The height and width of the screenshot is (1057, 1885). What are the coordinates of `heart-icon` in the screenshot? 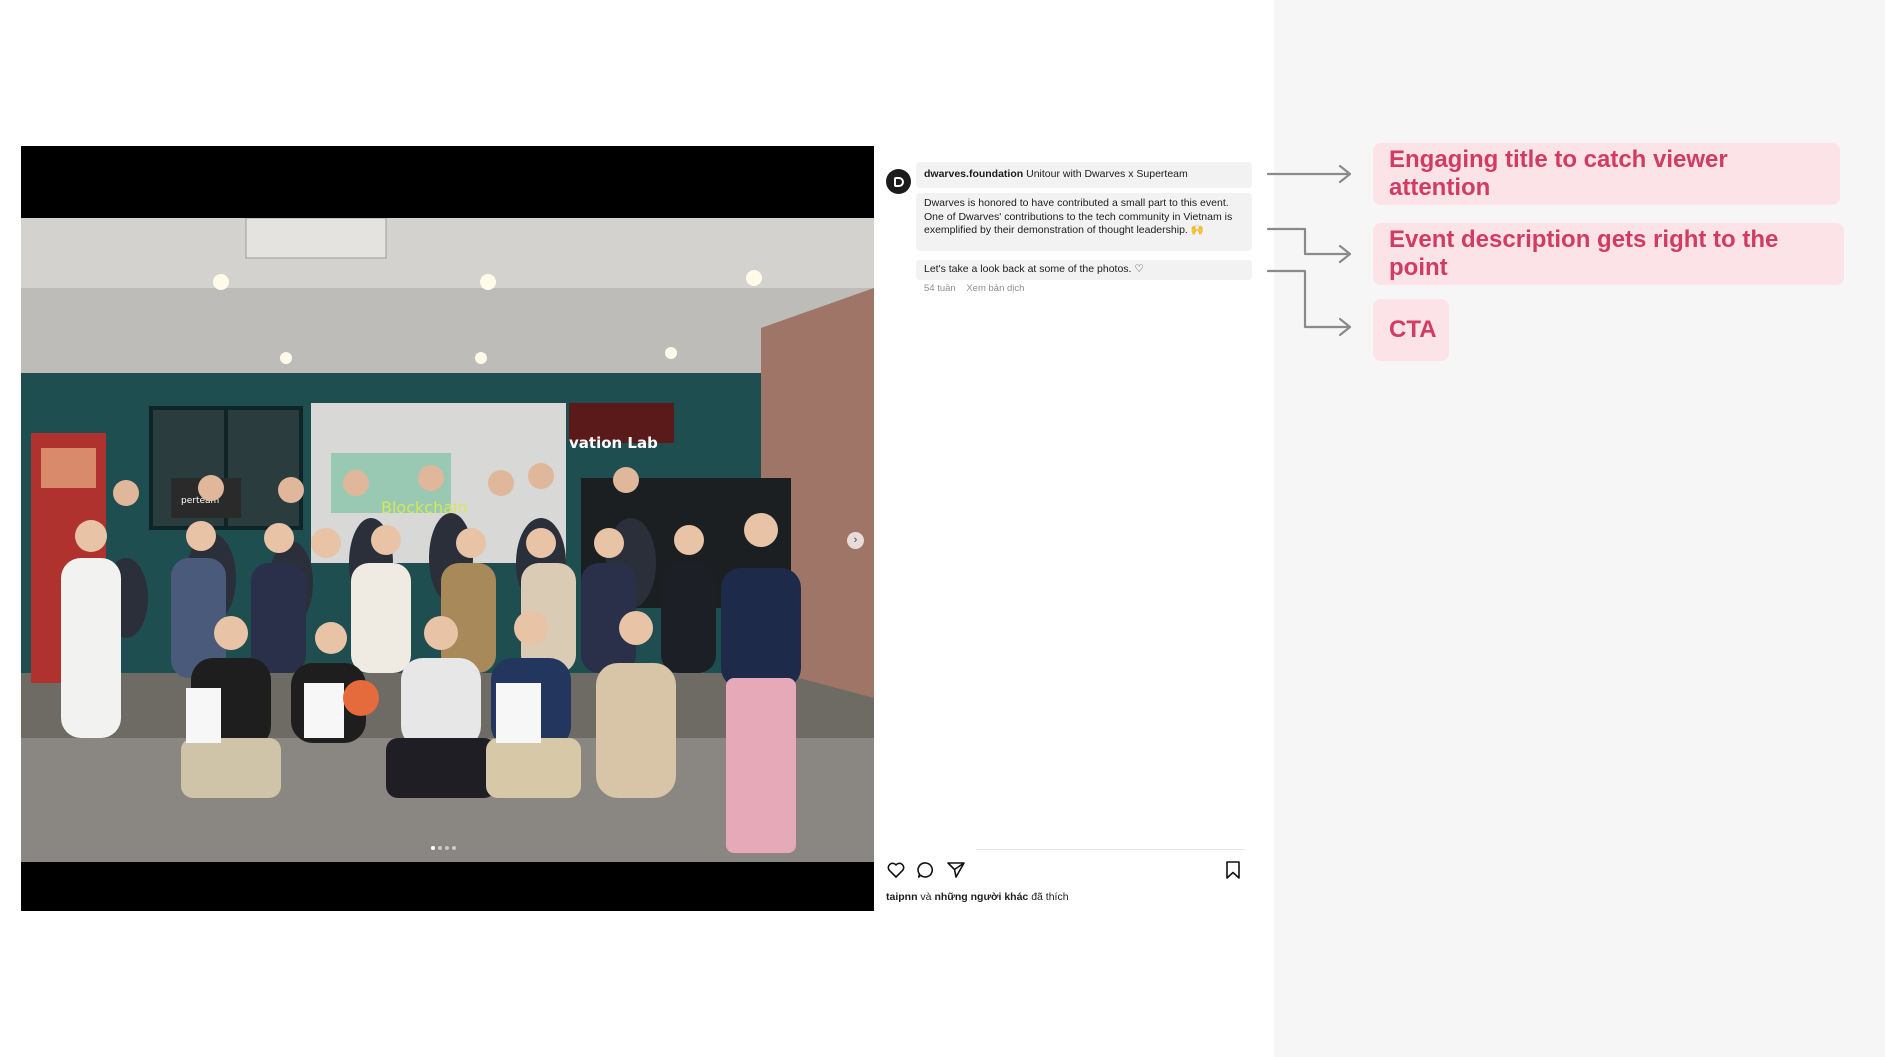 It's located at (896, 870).